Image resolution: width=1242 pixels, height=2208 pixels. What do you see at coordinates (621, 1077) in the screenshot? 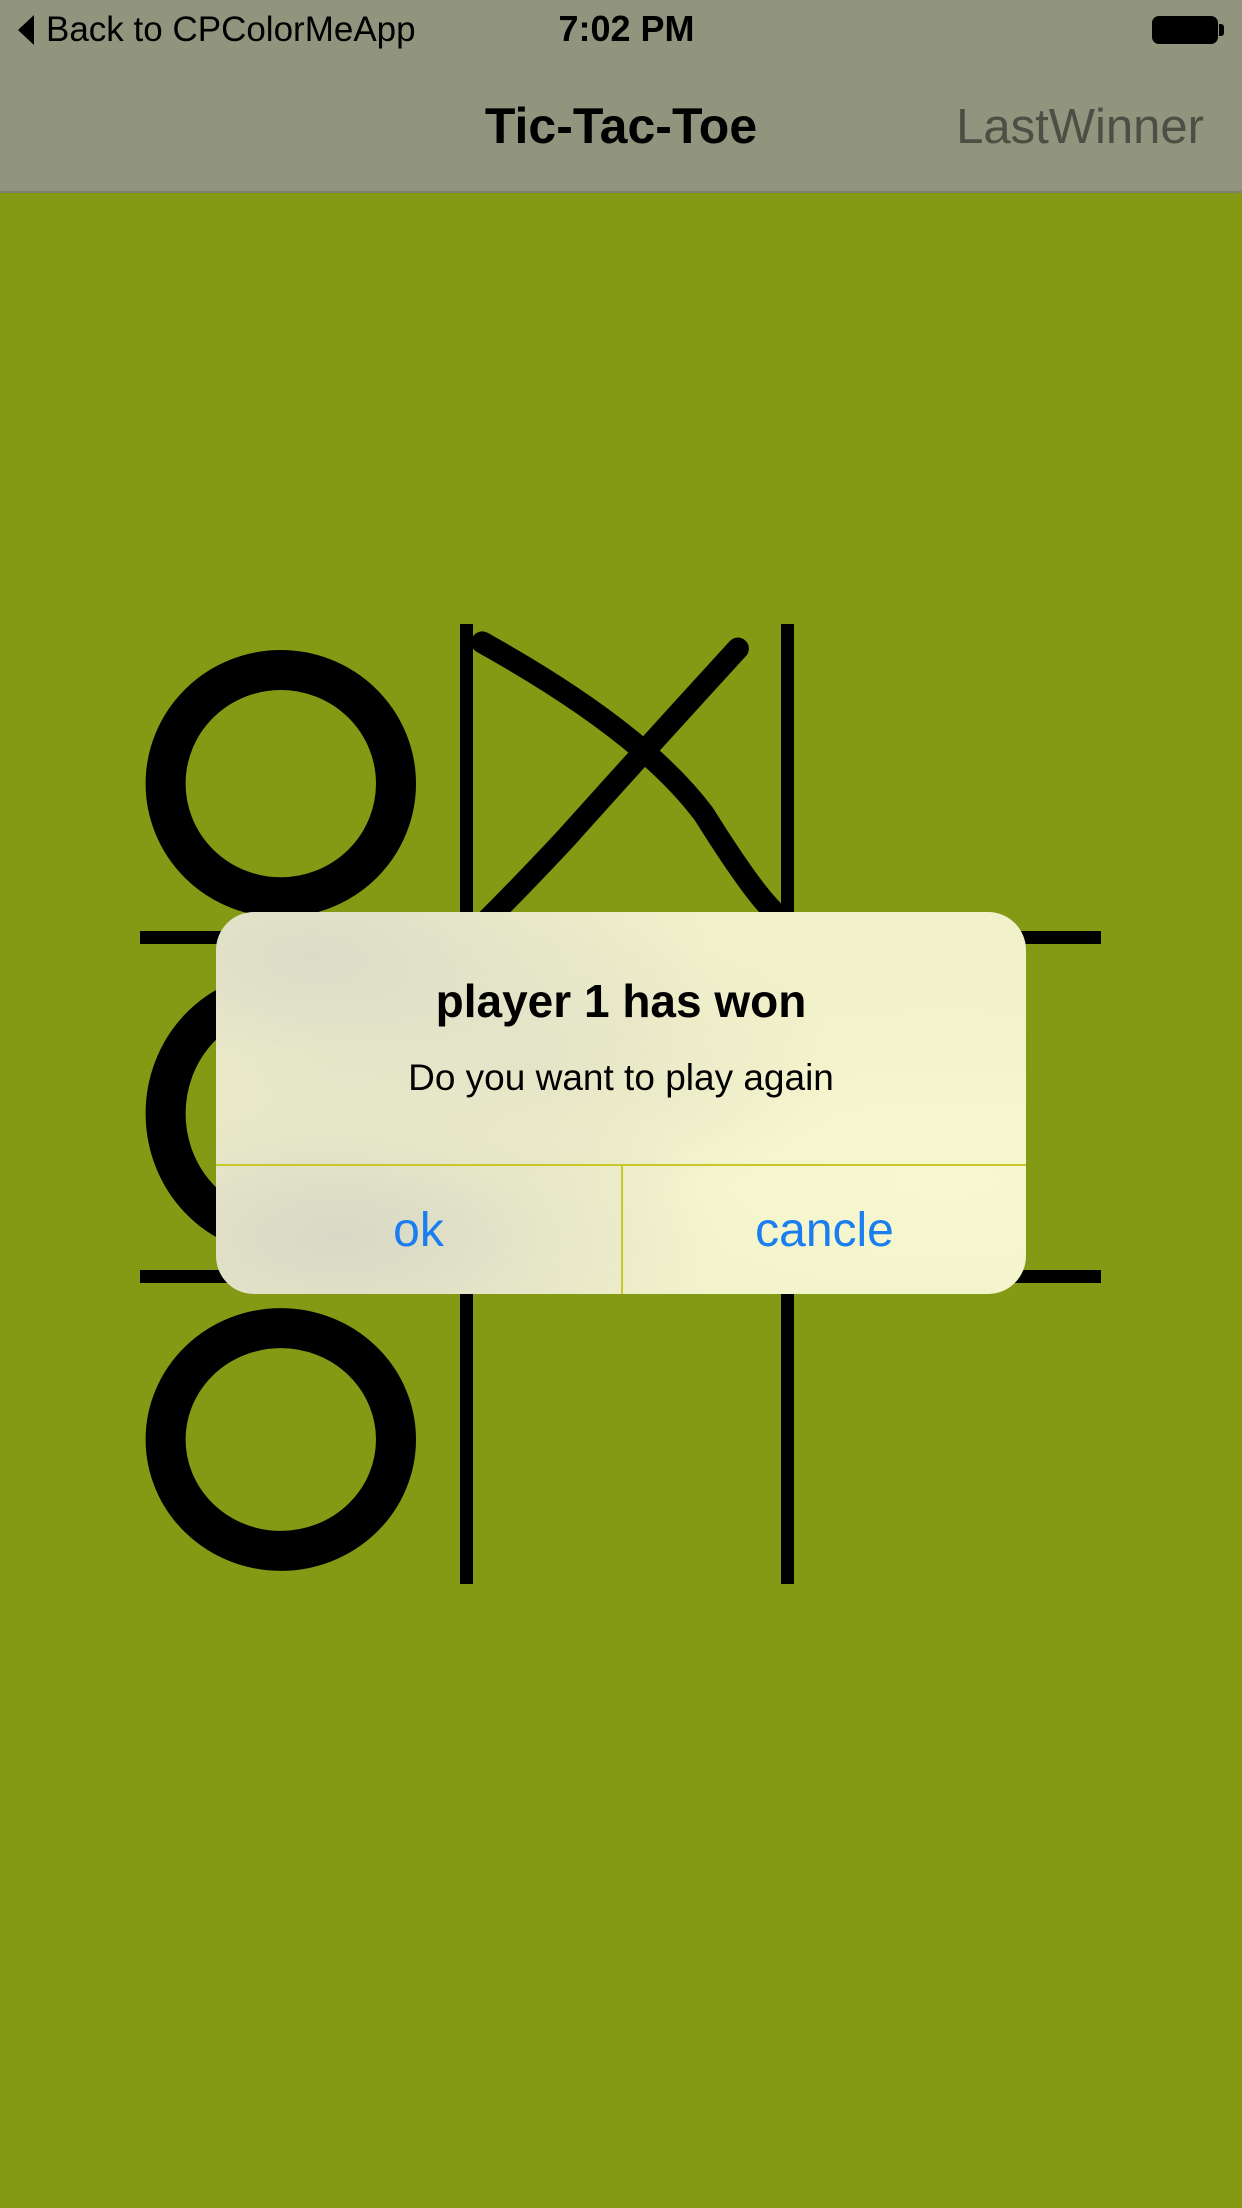
I see `alert-message: Do you want to play again` at bounding box center [621, 1077].